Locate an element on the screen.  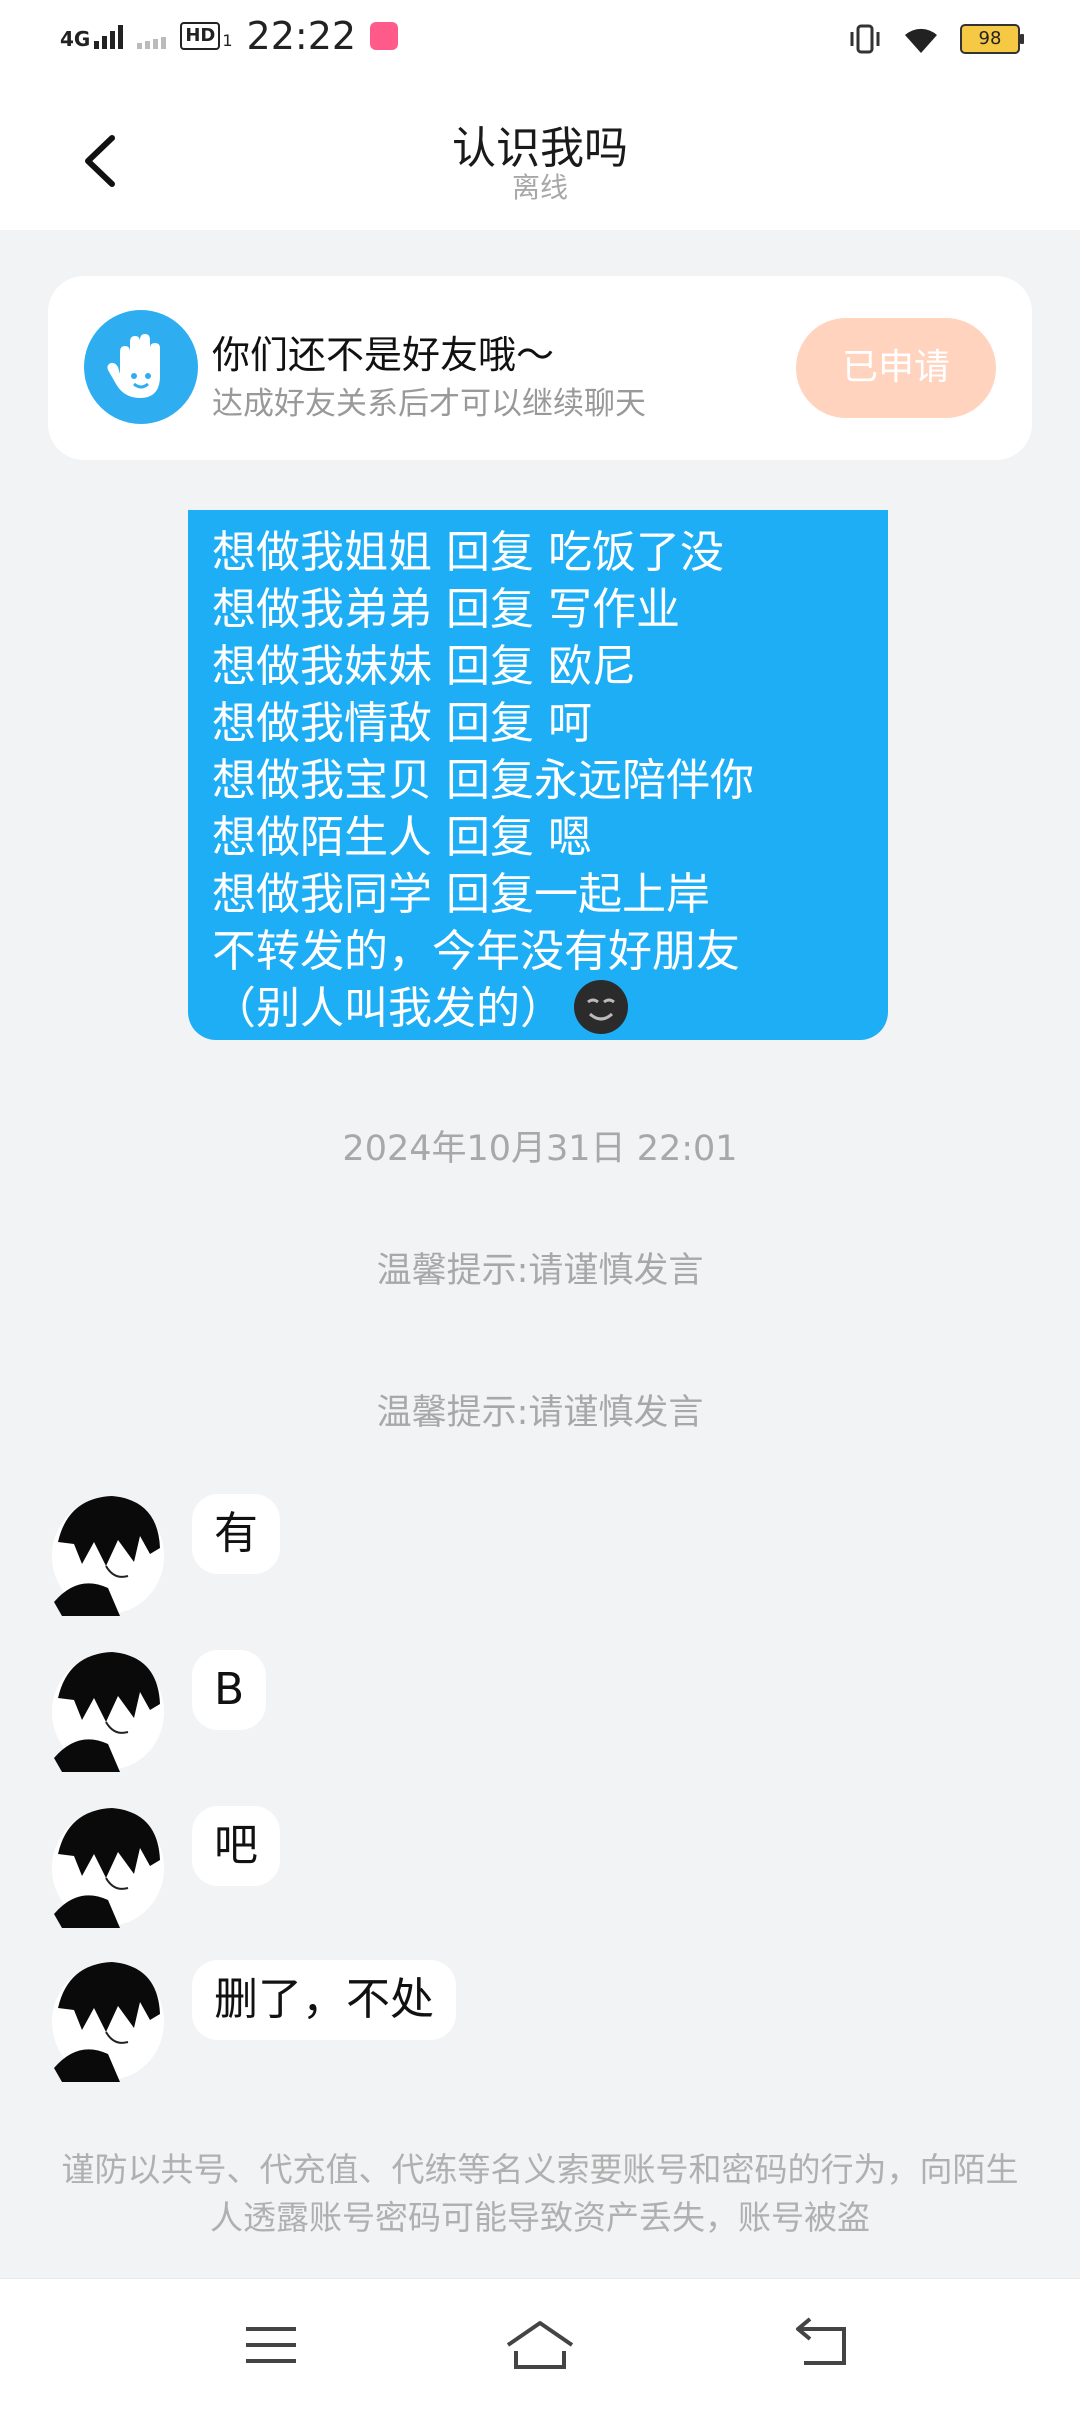
clock: 22:22 is located at coordinates (301, 36).